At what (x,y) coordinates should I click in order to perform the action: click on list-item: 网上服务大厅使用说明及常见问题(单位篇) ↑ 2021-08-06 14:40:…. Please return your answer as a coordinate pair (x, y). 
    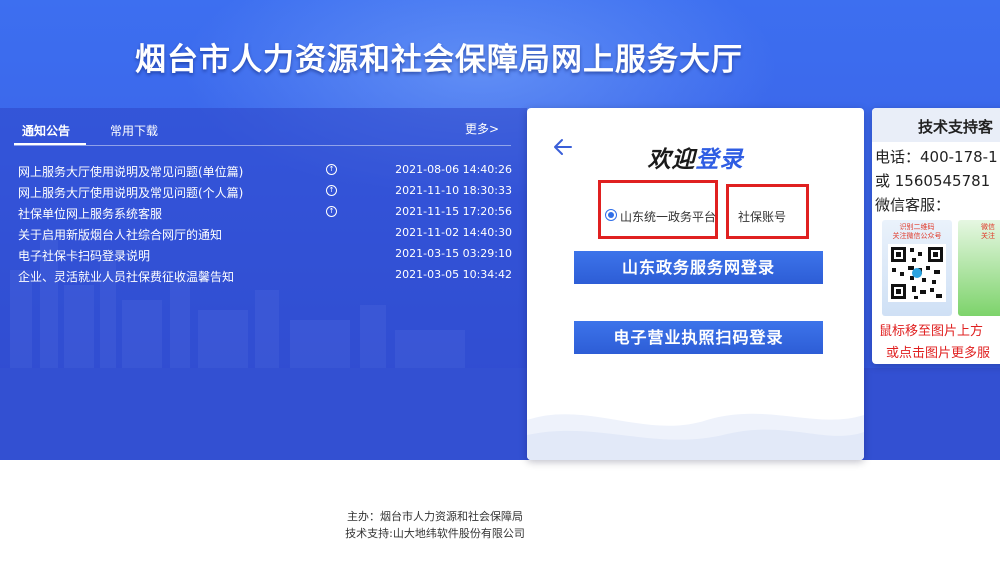
    Looking at the image, I should click on (265, 170).